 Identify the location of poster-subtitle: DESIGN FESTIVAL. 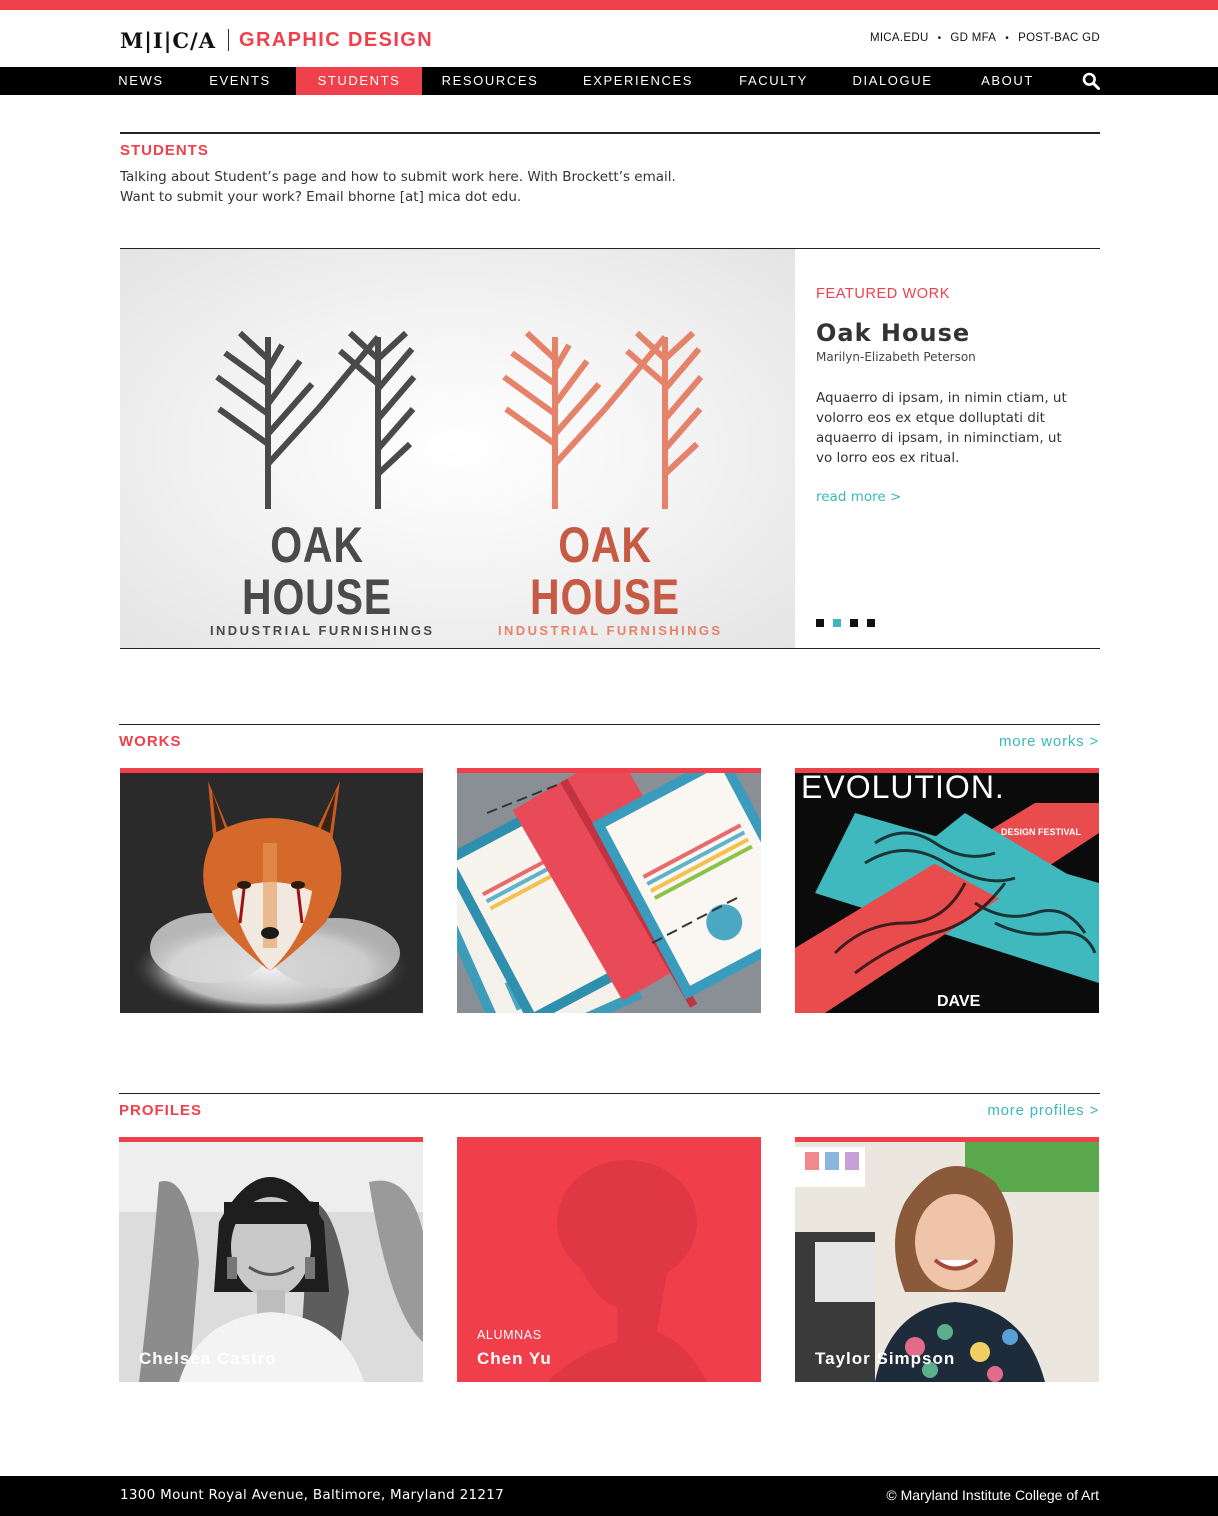
(1041, 832).